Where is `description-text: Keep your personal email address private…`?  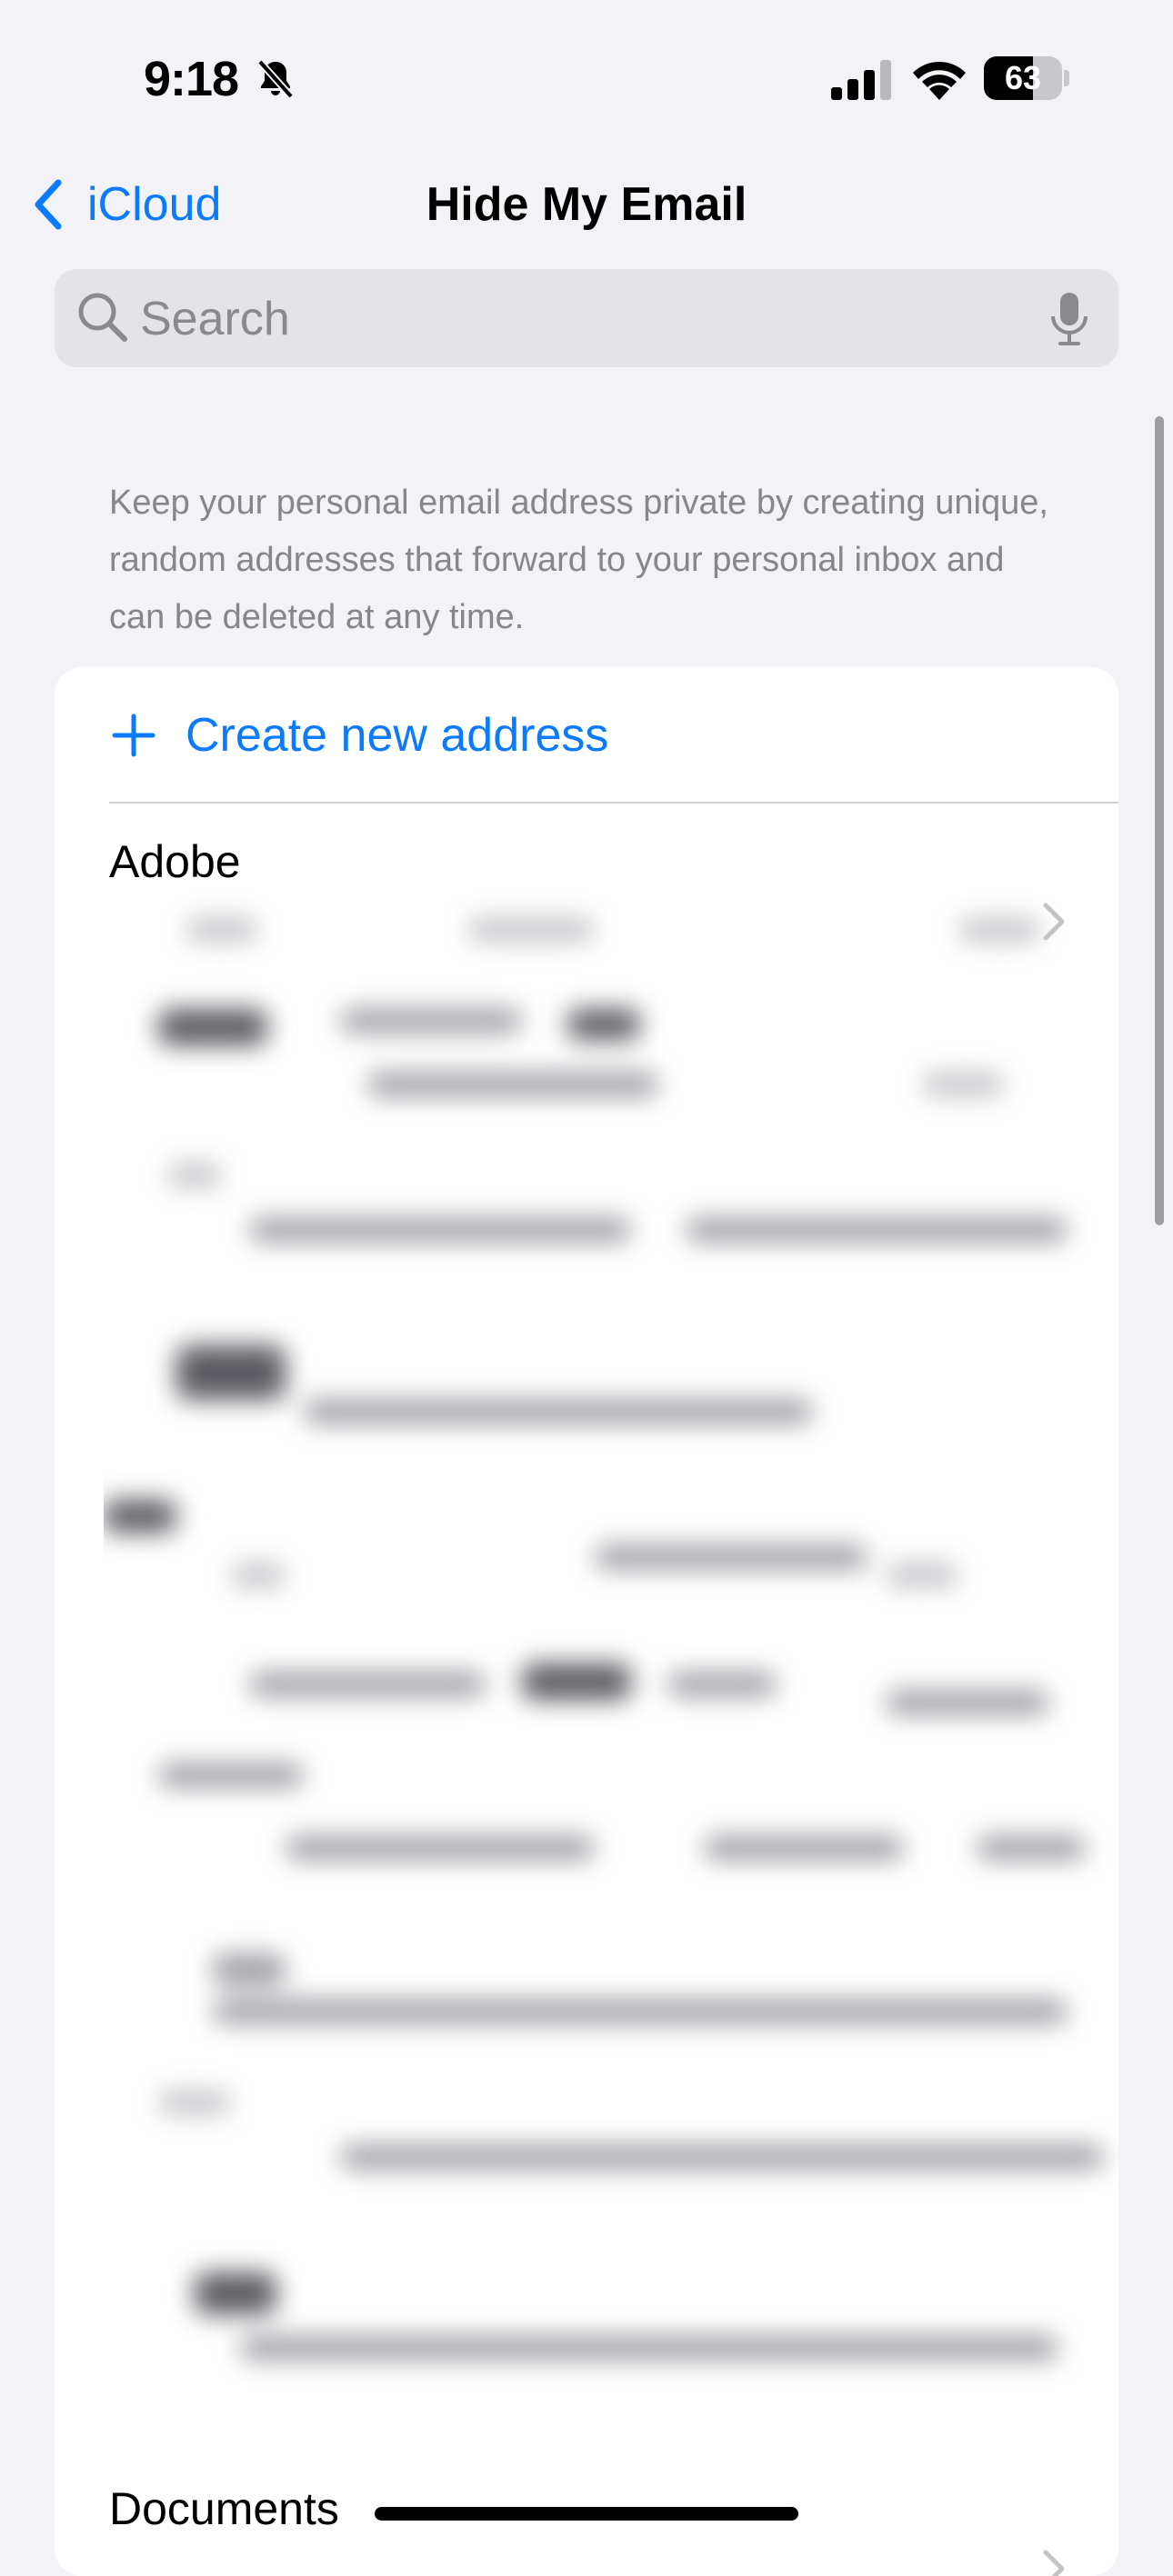 description-text: Keep your personal email address private… is located at coordinates (578, 560).